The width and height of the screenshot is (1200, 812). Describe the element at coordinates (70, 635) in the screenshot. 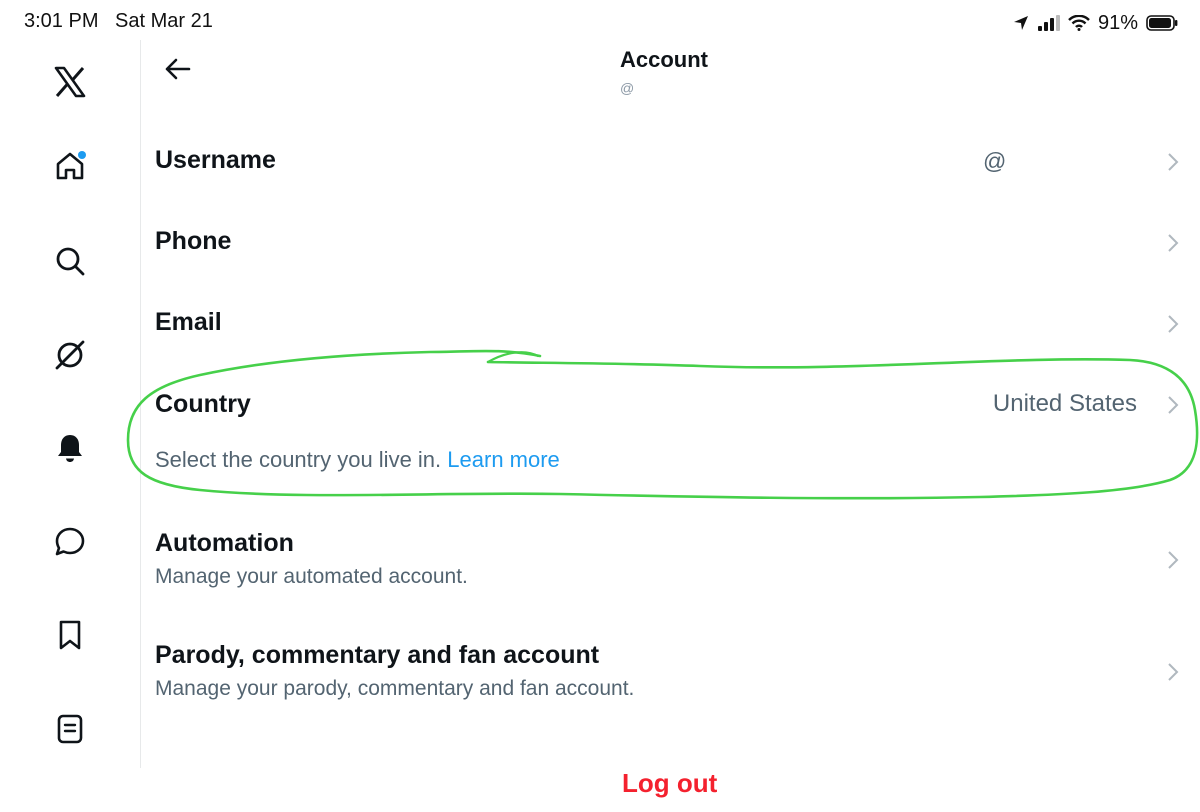

I see `bookmarks-icon` at that location.